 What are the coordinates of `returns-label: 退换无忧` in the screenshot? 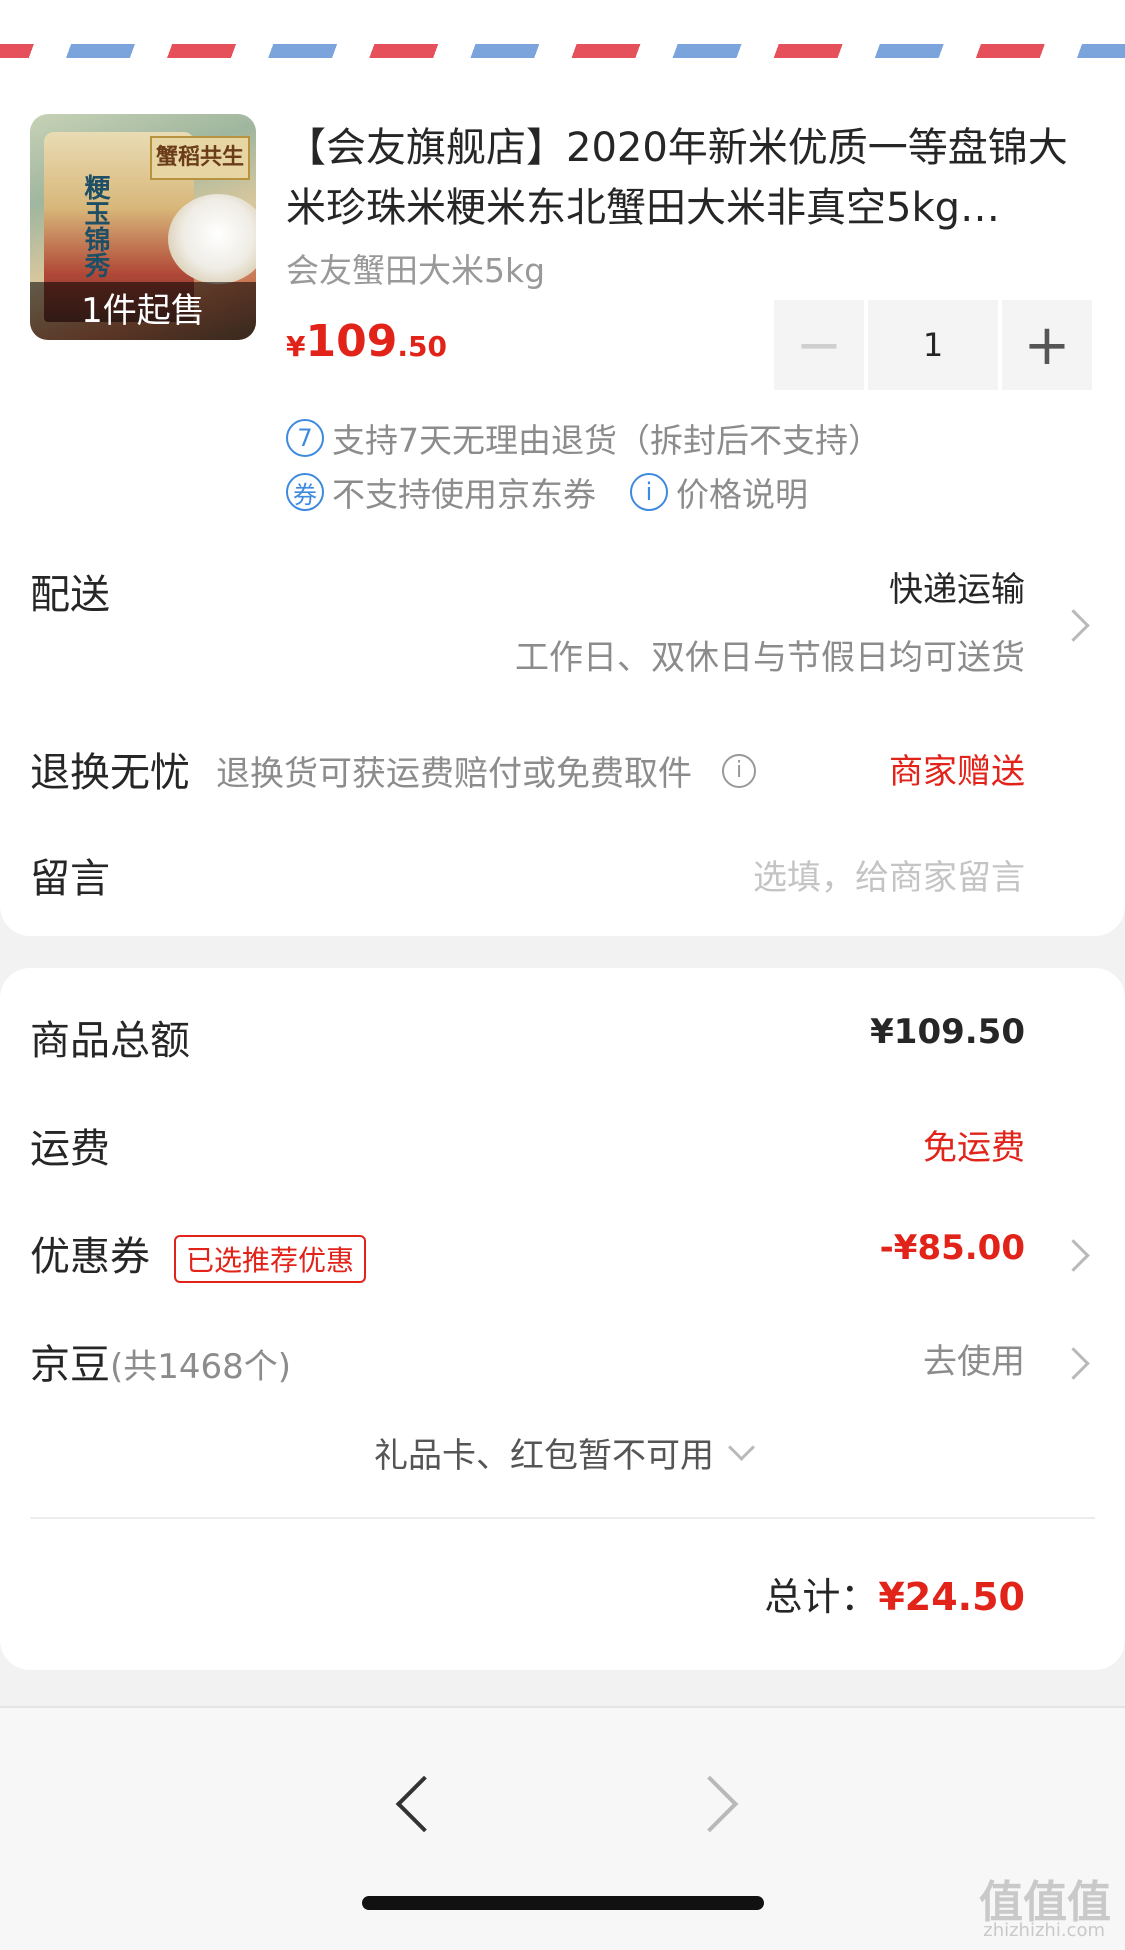 It's located at (110, 773).